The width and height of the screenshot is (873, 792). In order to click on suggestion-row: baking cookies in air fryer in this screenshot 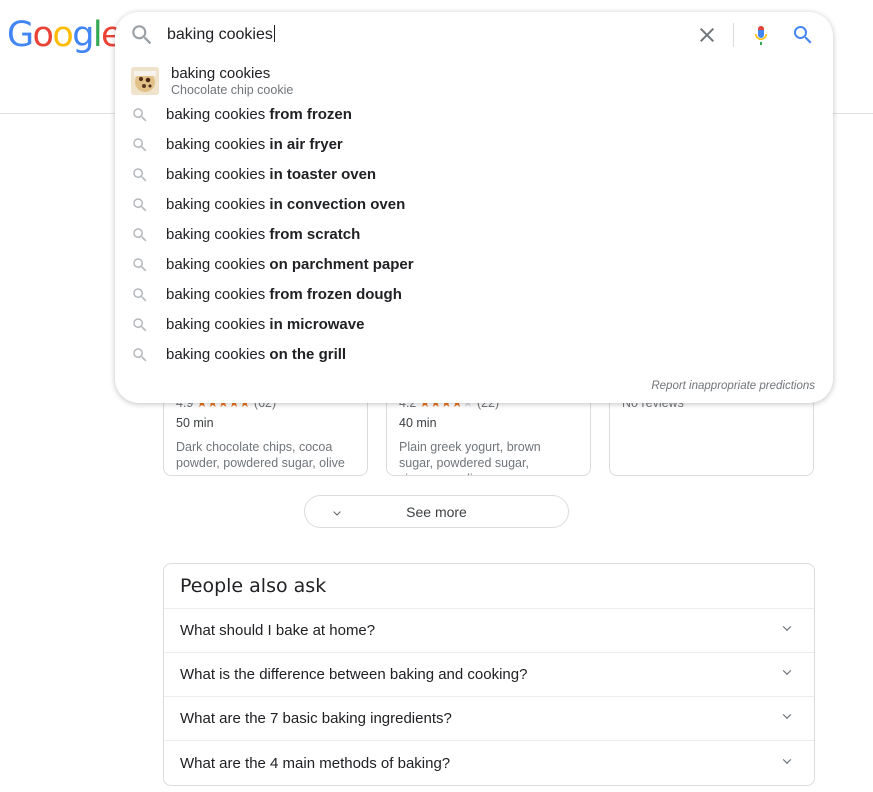, I will do `click(474, 145)`.